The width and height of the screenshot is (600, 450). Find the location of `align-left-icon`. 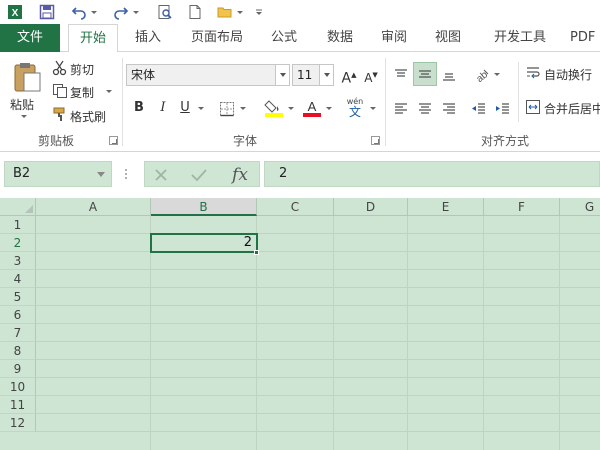

align-left-icon is located at coordinates (401, 109).